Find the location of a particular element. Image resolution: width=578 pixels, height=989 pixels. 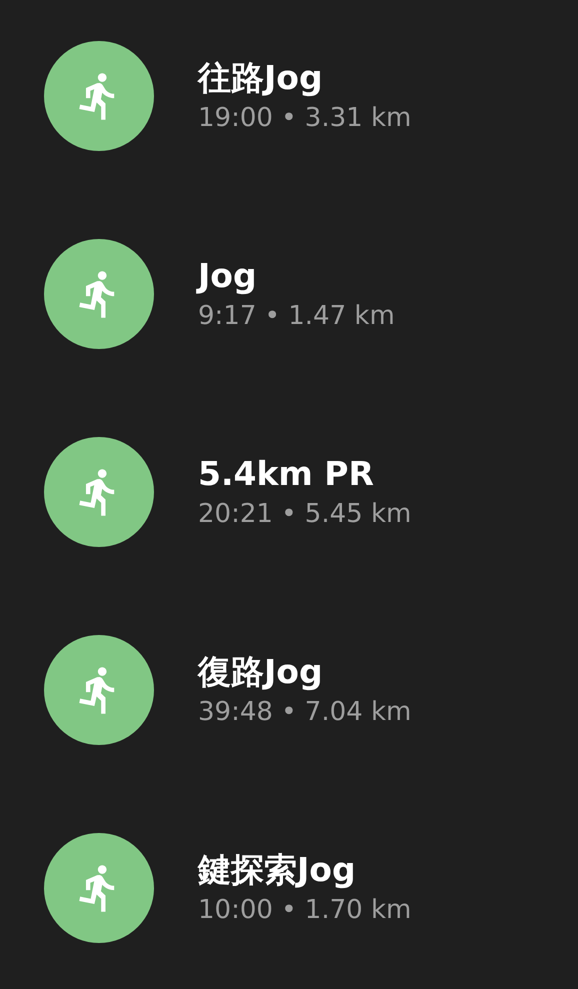

activity-title: Jog is located at coordinates (228, 276).